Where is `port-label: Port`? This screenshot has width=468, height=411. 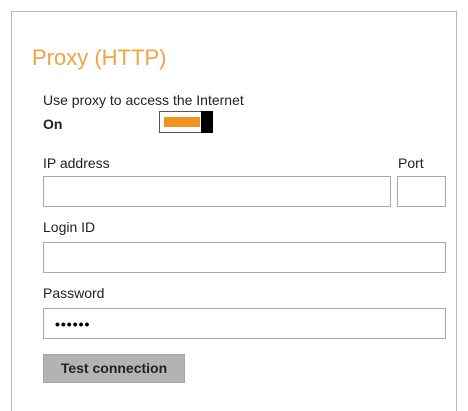 port-label: Port is located at coordinates (411, 163).